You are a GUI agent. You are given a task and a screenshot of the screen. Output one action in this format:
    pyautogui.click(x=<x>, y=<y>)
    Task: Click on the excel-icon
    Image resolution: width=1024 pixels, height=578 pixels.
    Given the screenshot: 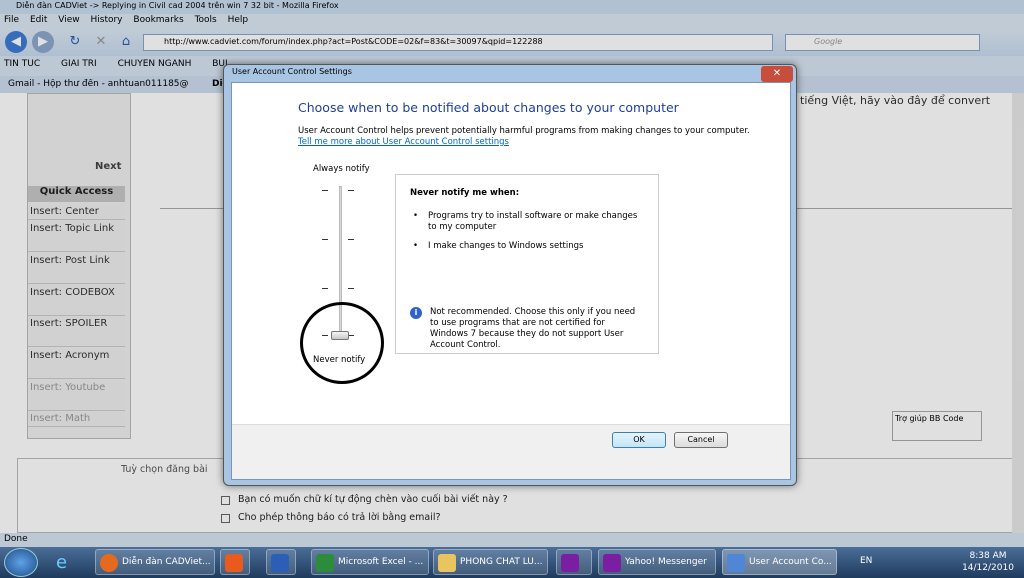 What is the action you would take?
    pyautogui.click(x=325, y=563)
    